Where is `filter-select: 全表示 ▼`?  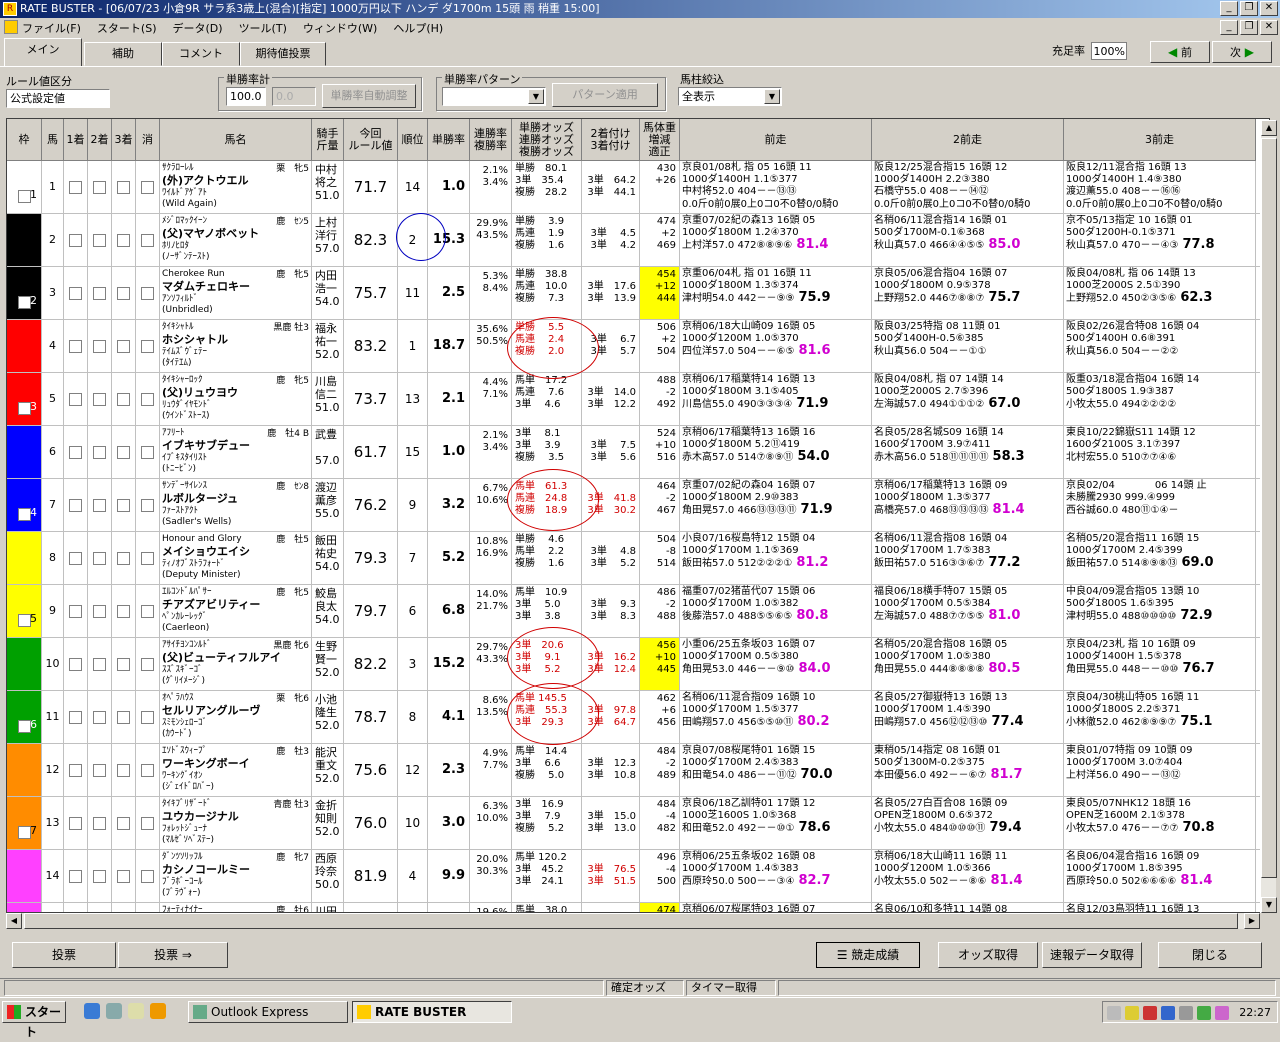 filter-select: 全表示 ▼ is located at coordinates (730, 96).